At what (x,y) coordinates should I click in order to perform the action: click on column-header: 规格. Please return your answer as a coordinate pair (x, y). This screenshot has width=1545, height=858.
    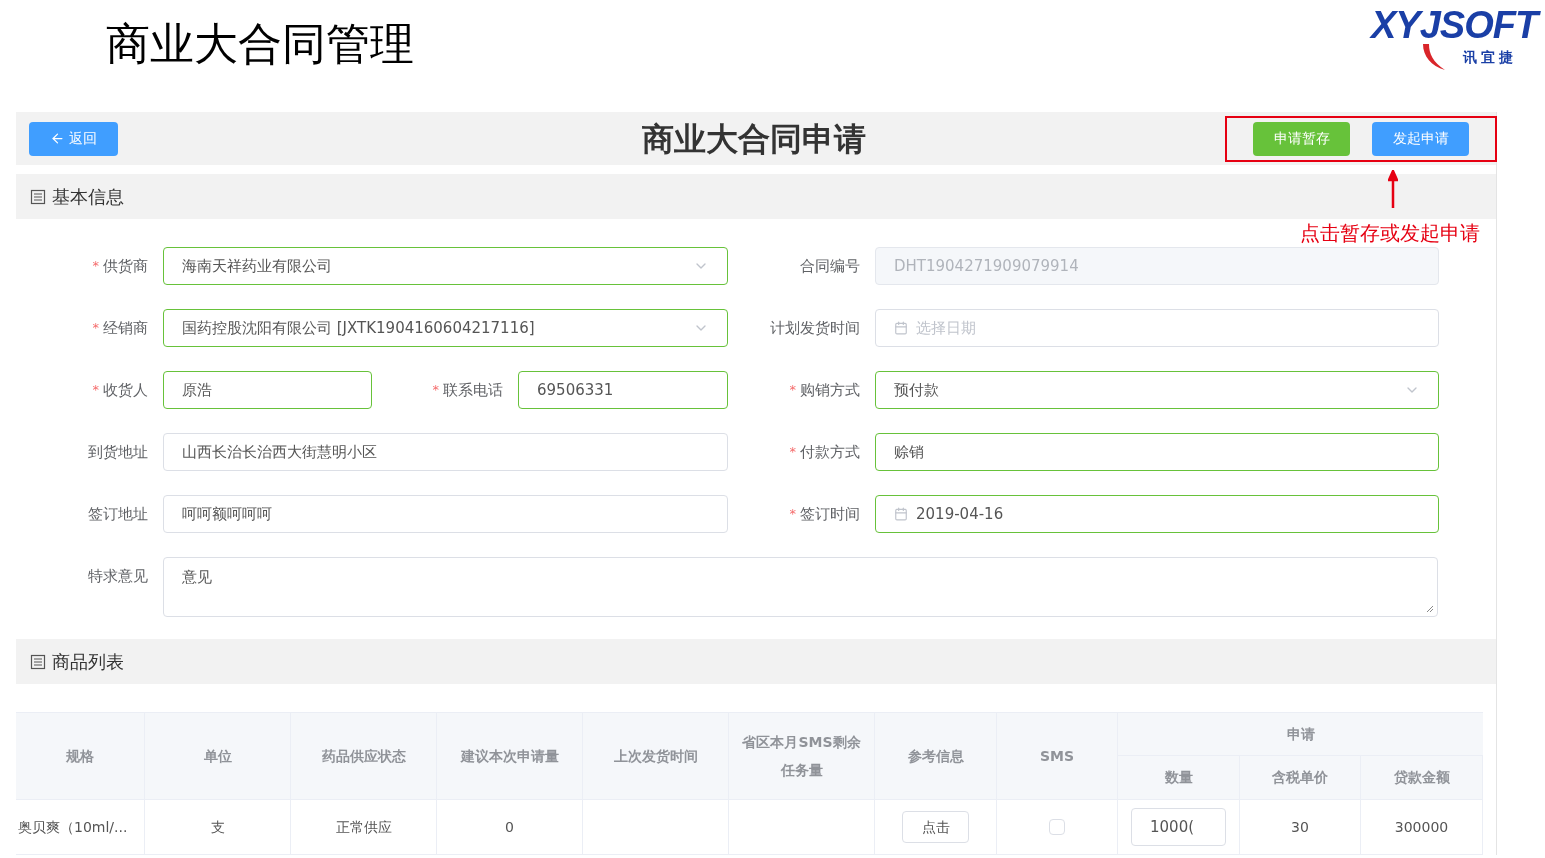
    Looking at the image, I should click on (80, 756).